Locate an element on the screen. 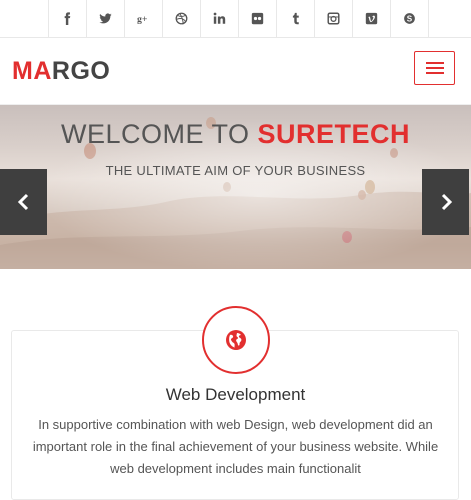 The height and width of the screenshot is (500, 471). logo-rest: RGO is located at coordinates (81, 71).